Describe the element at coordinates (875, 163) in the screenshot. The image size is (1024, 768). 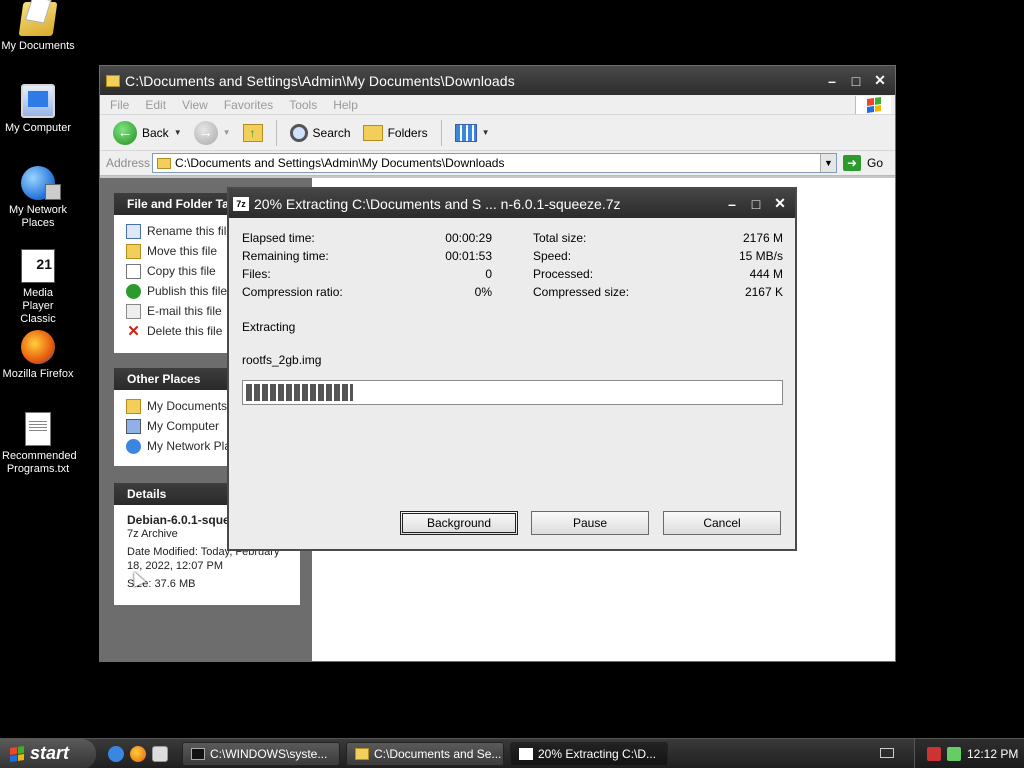
I see `go-label: Go` at that location.